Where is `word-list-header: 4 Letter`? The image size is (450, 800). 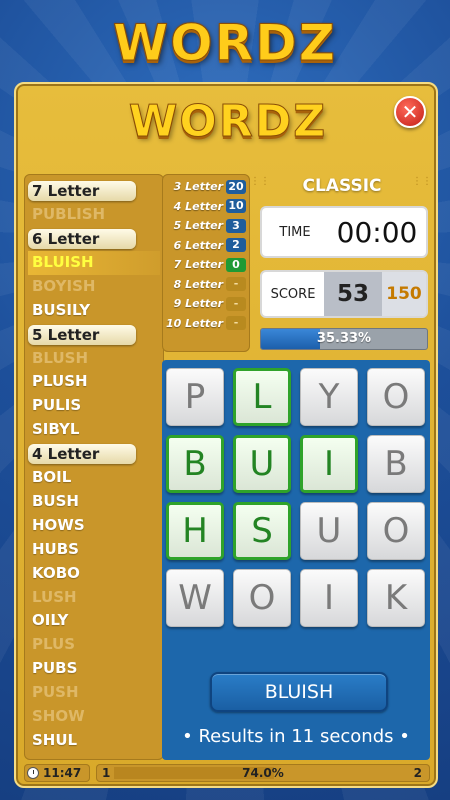
word-list-header: 4 Letter is located at coordinates (82, 454).